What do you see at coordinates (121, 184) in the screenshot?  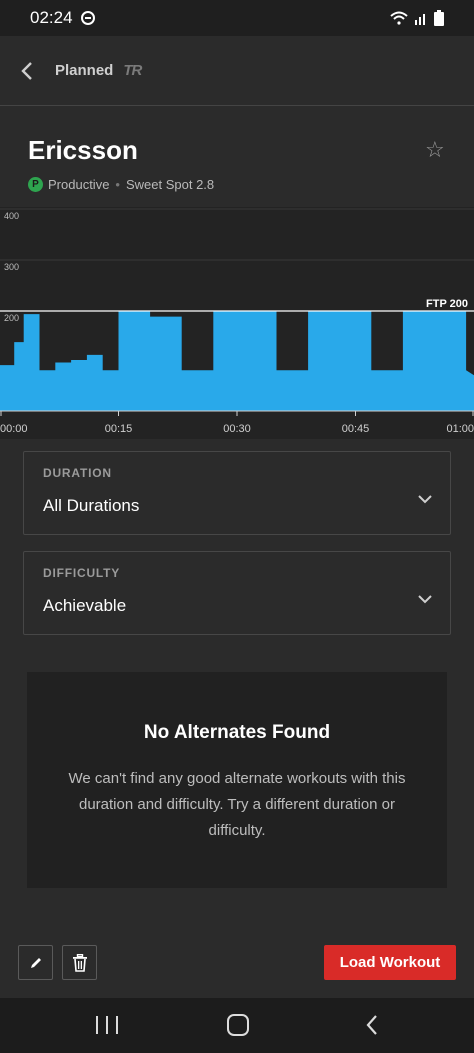 I see `workout-meta: P Productive • Sweet Spot 2.8` at bounding box center [121, 184].